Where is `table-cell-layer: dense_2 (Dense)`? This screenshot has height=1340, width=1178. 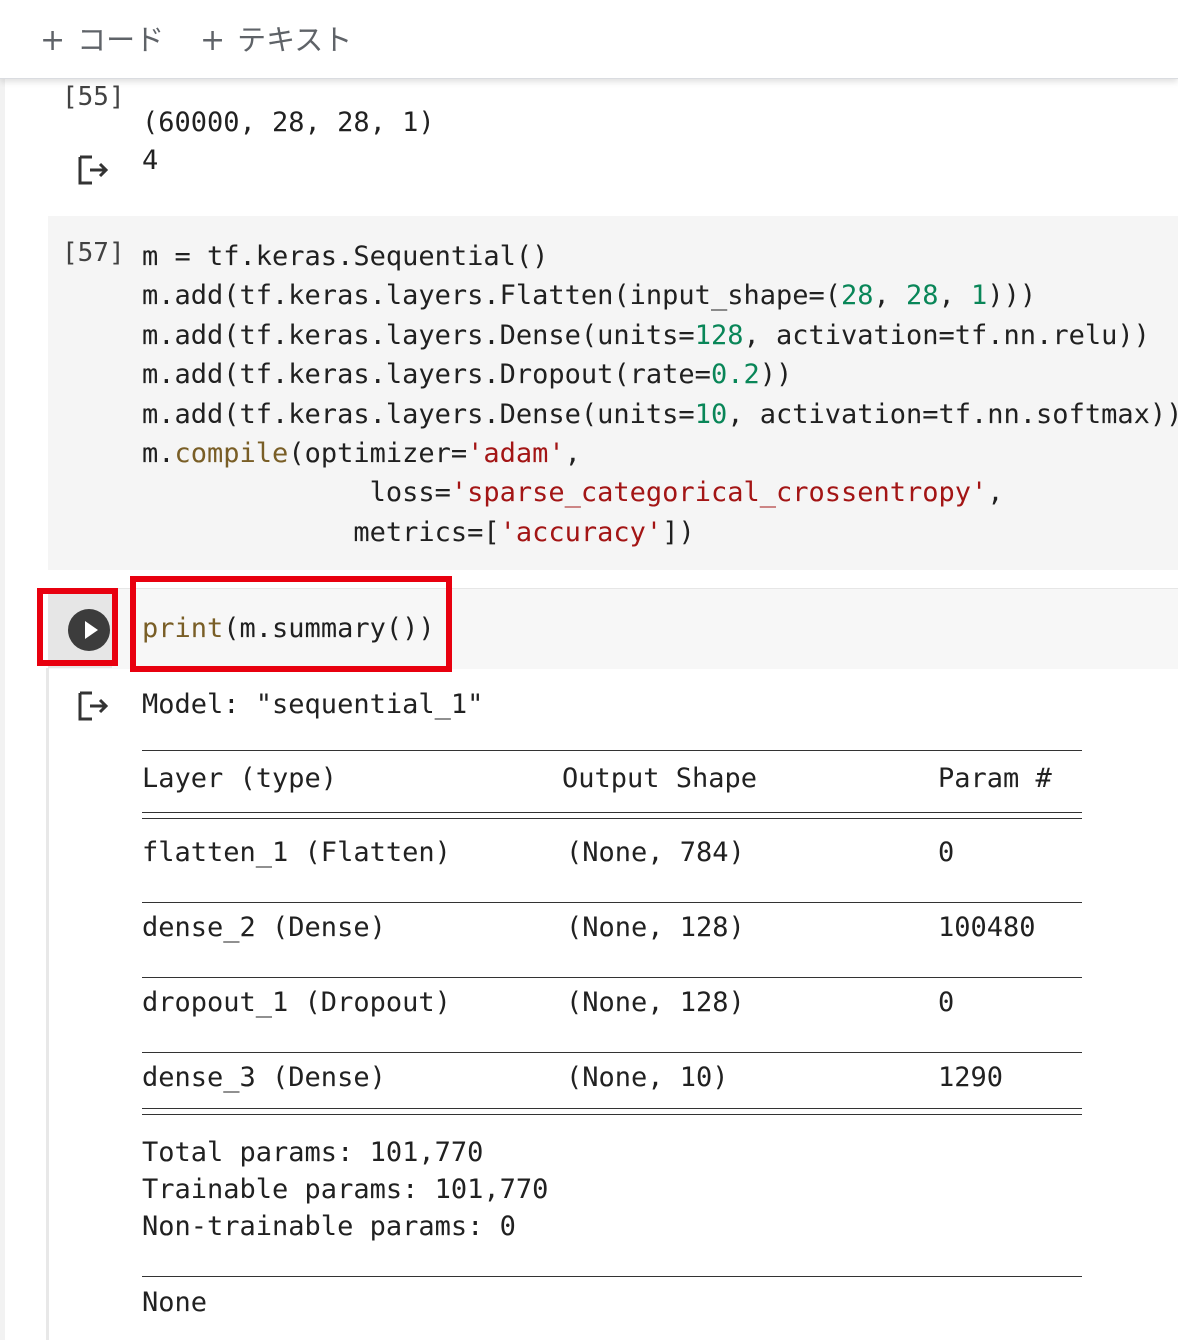
table-cell-layer: dense_2 (Dense) is located at coordinates (264, 927).